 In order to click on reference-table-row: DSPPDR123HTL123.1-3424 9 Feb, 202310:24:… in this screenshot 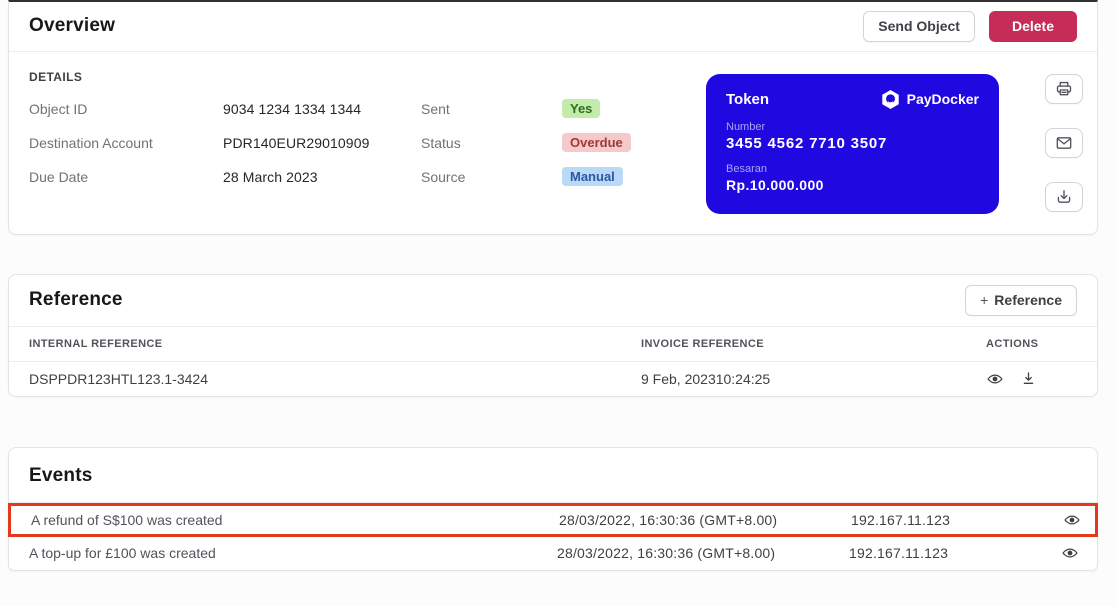, I will do `click(553, 379)`.